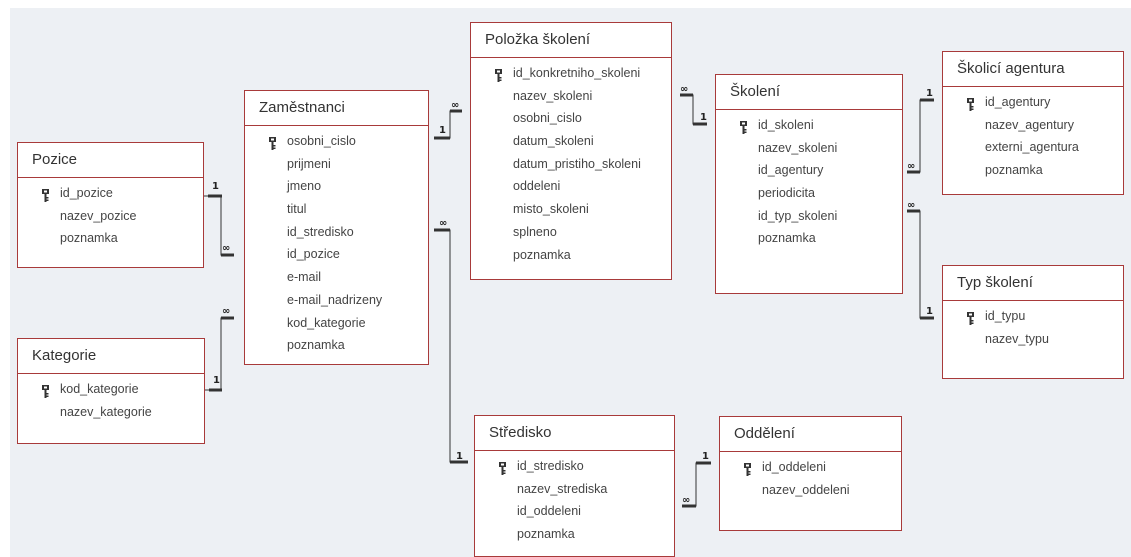  I want to click on table-typ-skoleni: Typ školení id_typu nazev_typu, so click(1033, 322).